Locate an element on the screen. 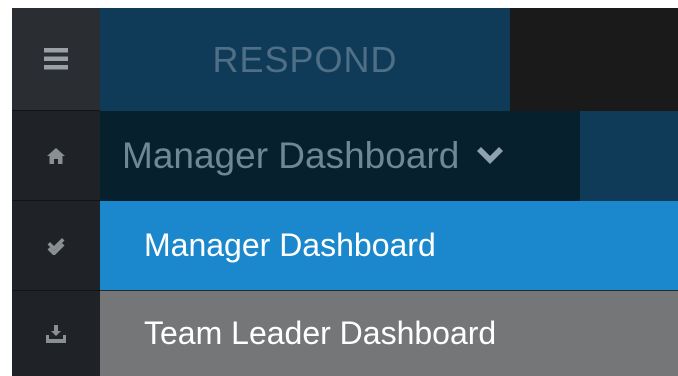 The image size is (678, 376). option-label: Manager Dashboard is located at coordinates (290, 245).